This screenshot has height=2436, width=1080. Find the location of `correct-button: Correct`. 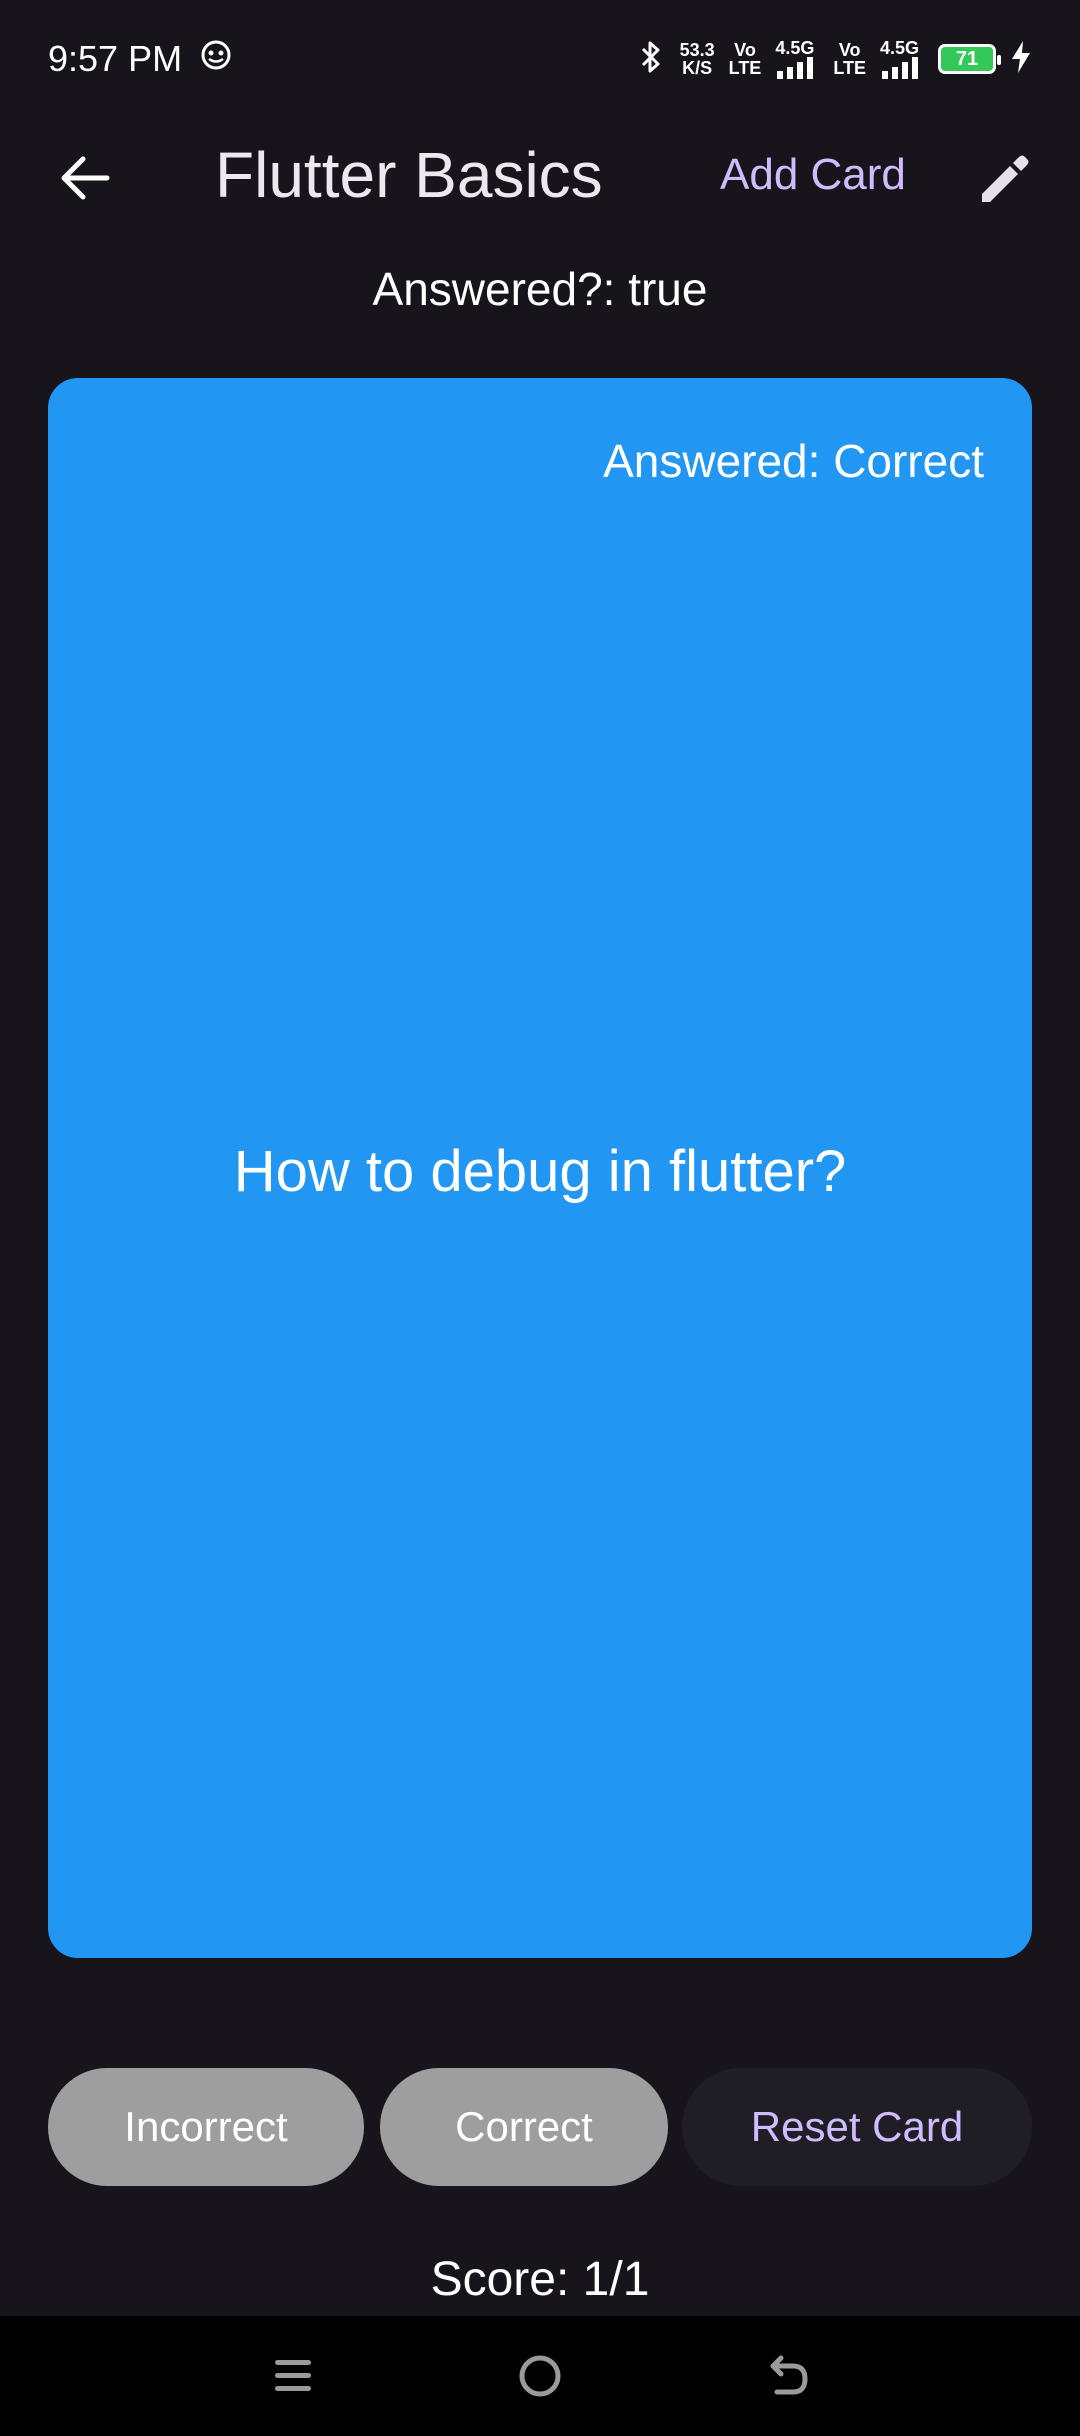

correct-button: Correct is located at coordinates (524, 2127).